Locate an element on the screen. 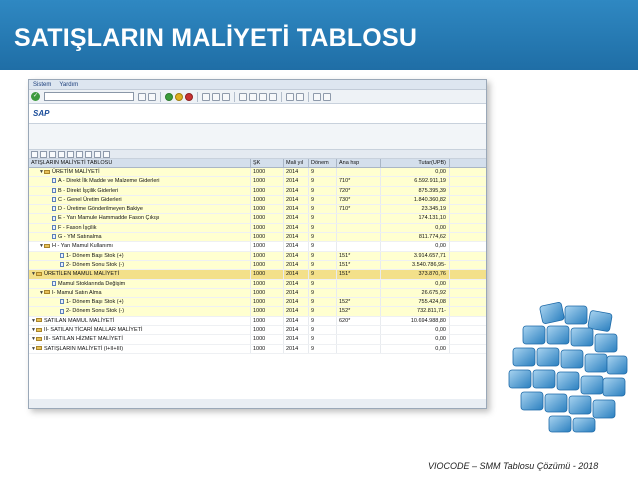  back-icon is located at coordinates (169, 96).